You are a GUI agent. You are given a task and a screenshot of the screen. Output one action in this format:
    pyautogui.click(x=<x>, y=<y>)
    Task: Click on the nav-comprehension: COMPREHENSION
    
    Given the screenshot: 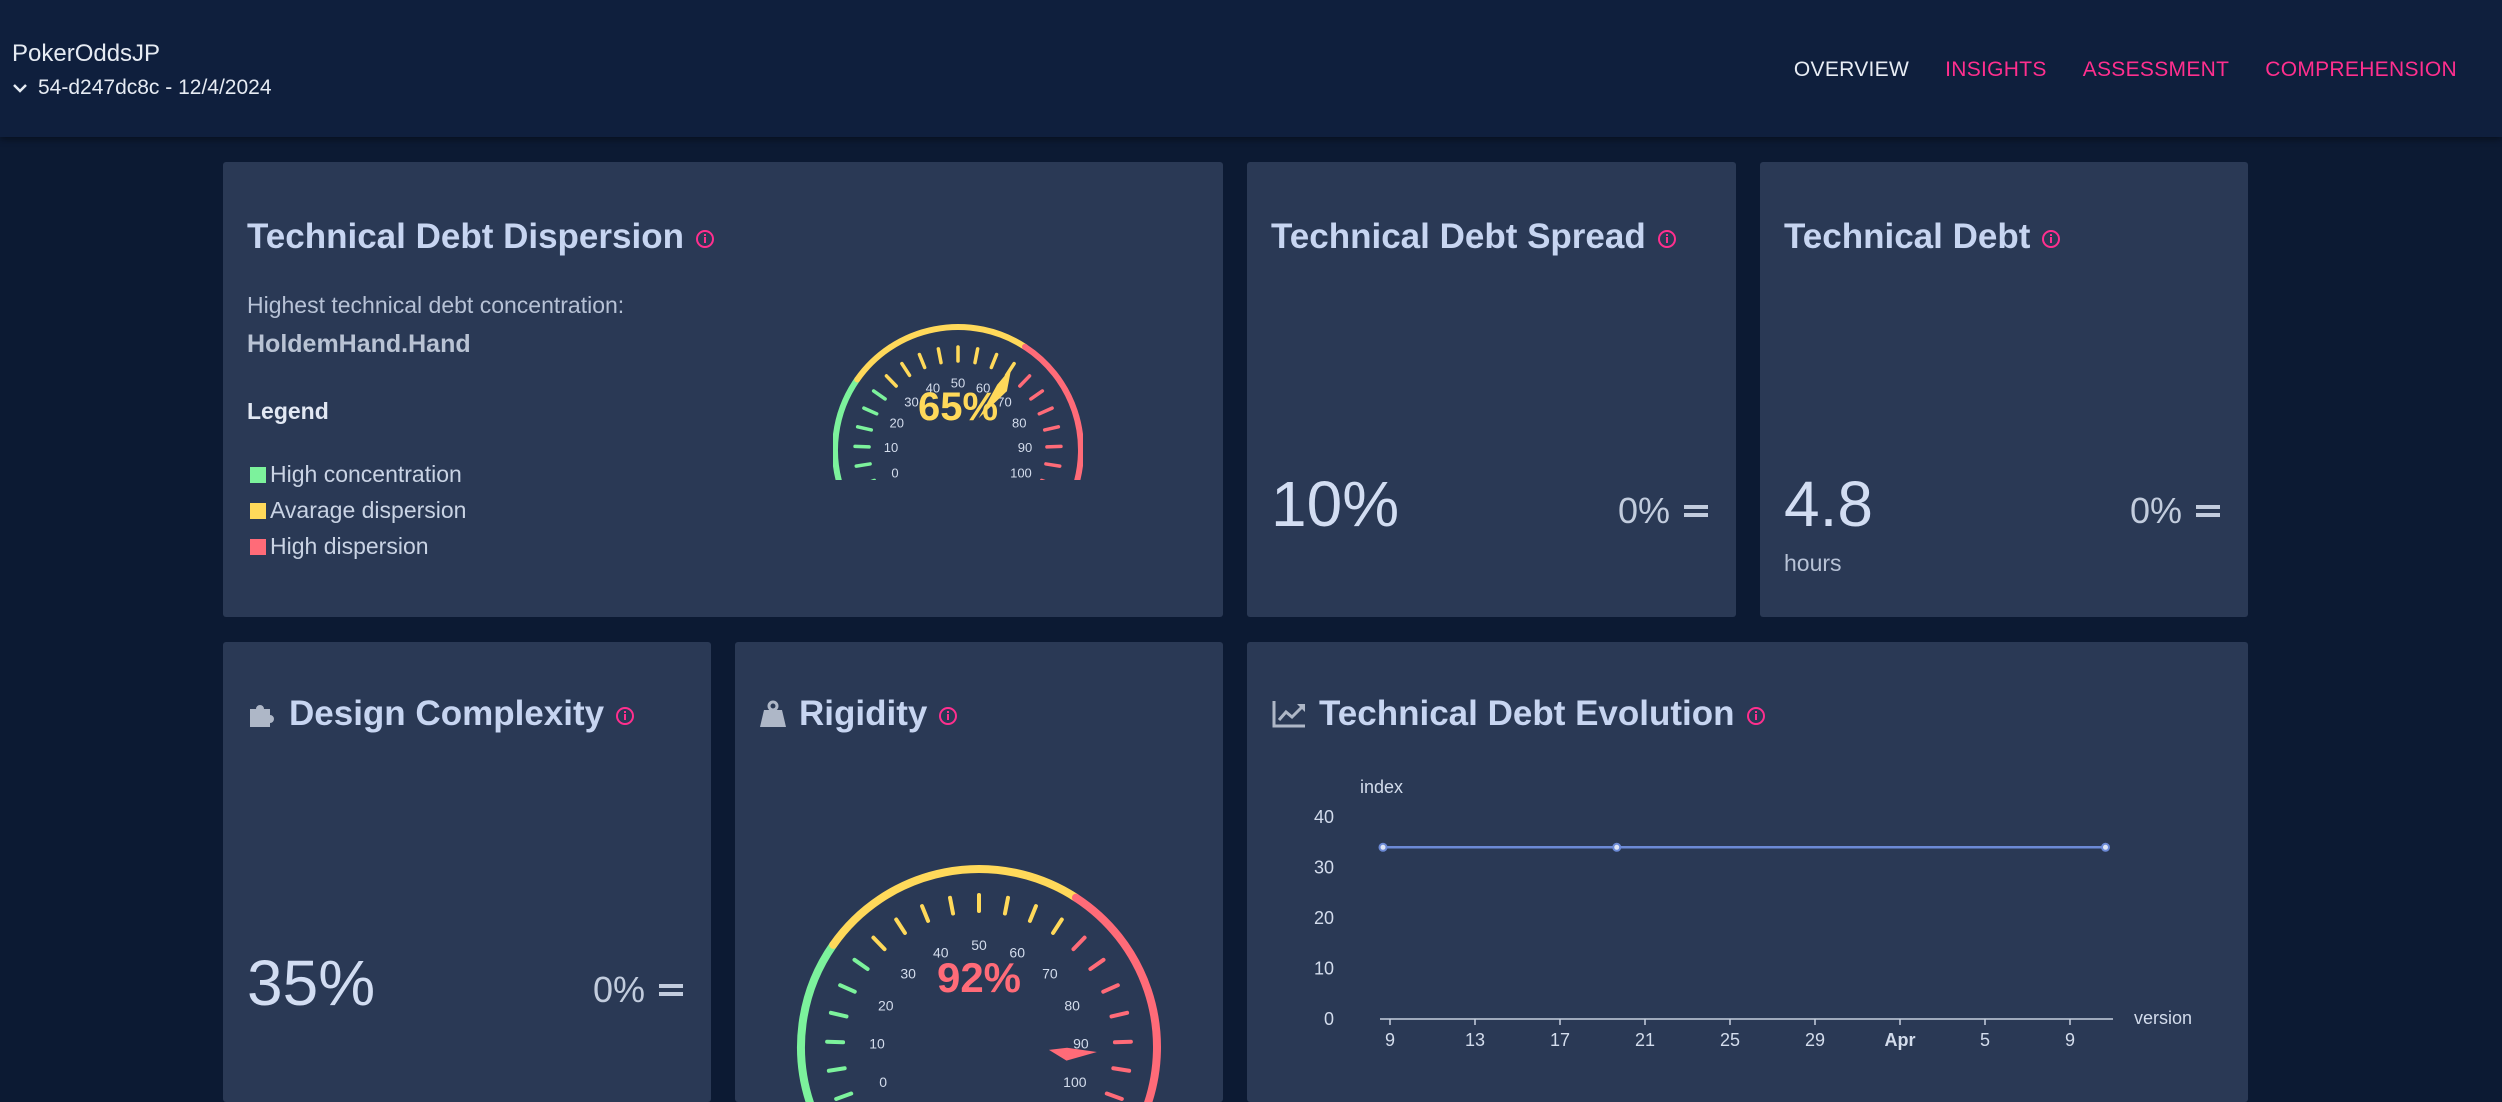 What is the action you would take?
    pyautogui.click(x=2361, y=70)
    